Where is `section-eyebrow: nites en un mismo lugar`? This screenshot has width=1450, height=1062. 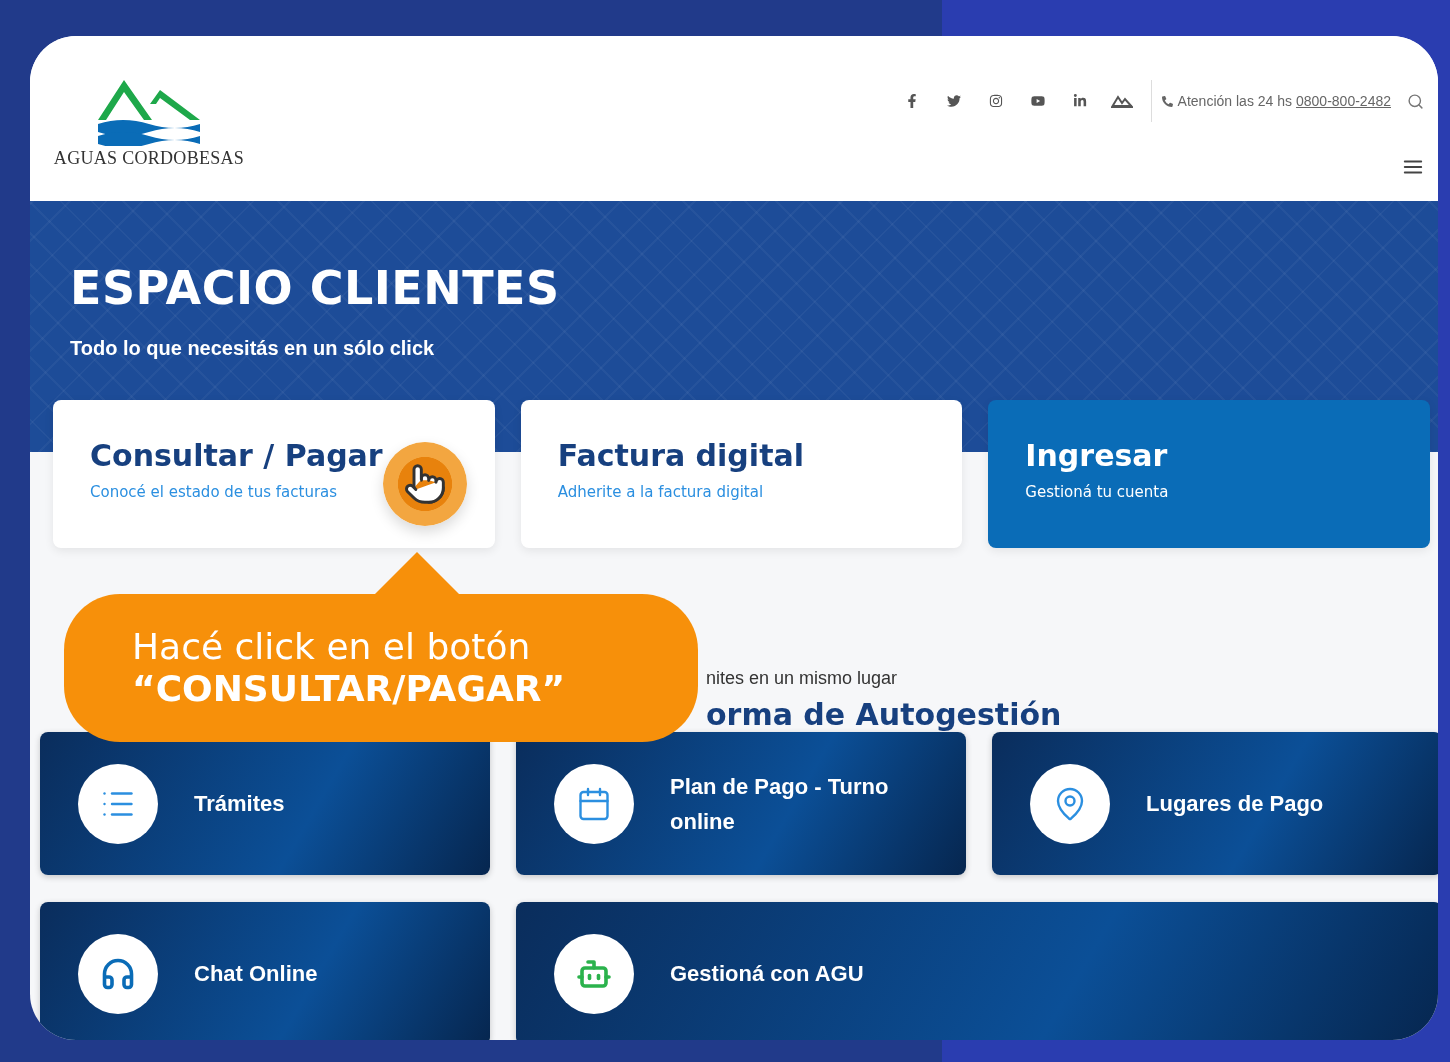 section-eyebrow: nites en un mismo lugar is located at coordinates (802, 678).